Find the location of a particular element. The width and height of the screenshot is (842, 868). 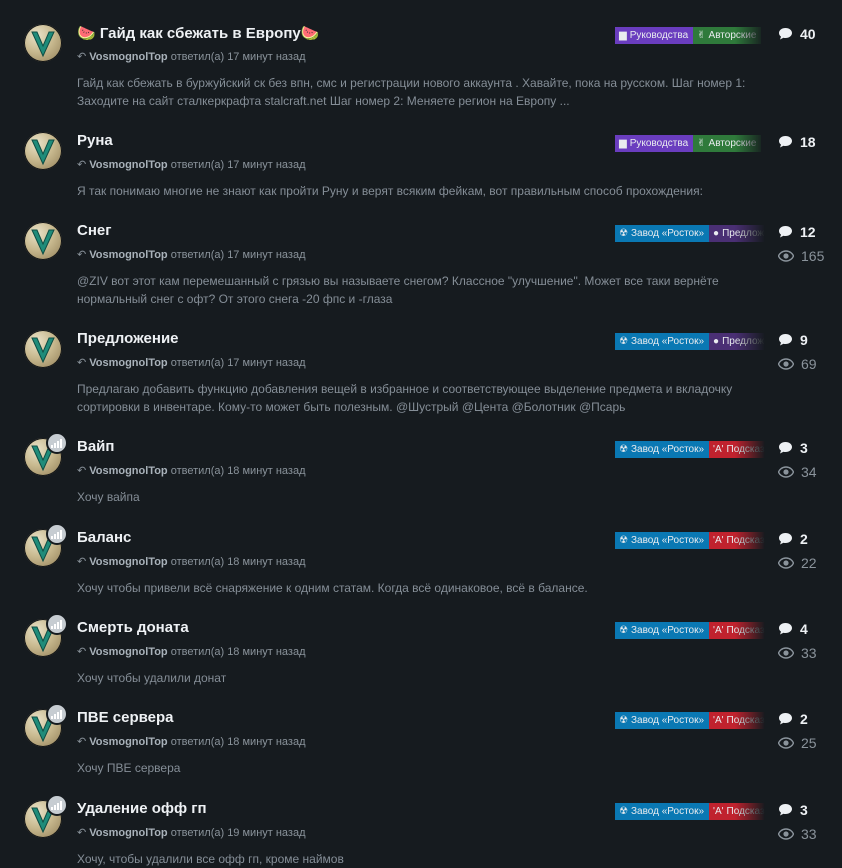

replies-count: 9 is located at coordinates (808, 340).